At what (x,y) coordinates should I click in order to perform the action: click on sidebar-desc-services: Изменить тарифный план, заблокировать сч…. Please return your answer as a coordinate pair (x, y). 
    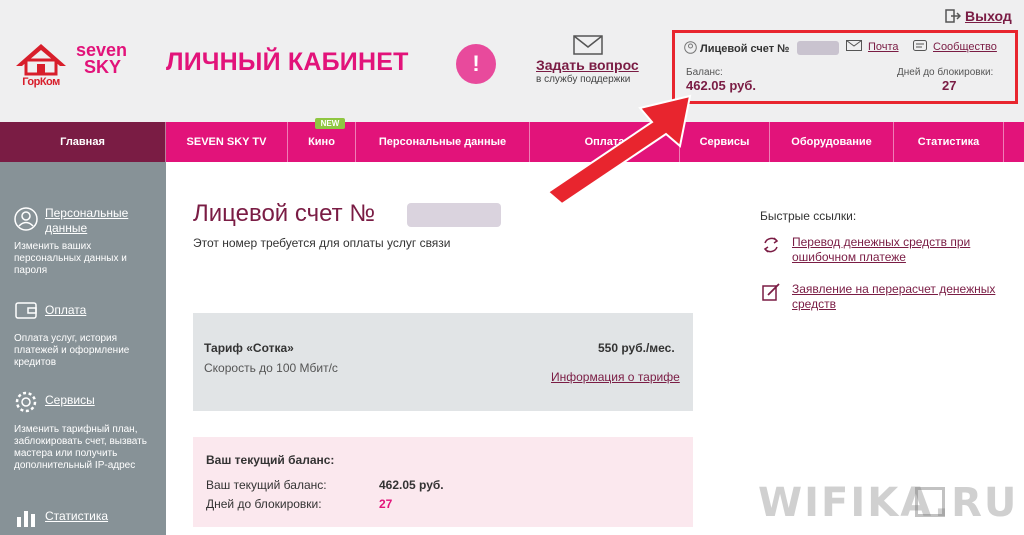
    Looking at the image, I should click on (80, 447).